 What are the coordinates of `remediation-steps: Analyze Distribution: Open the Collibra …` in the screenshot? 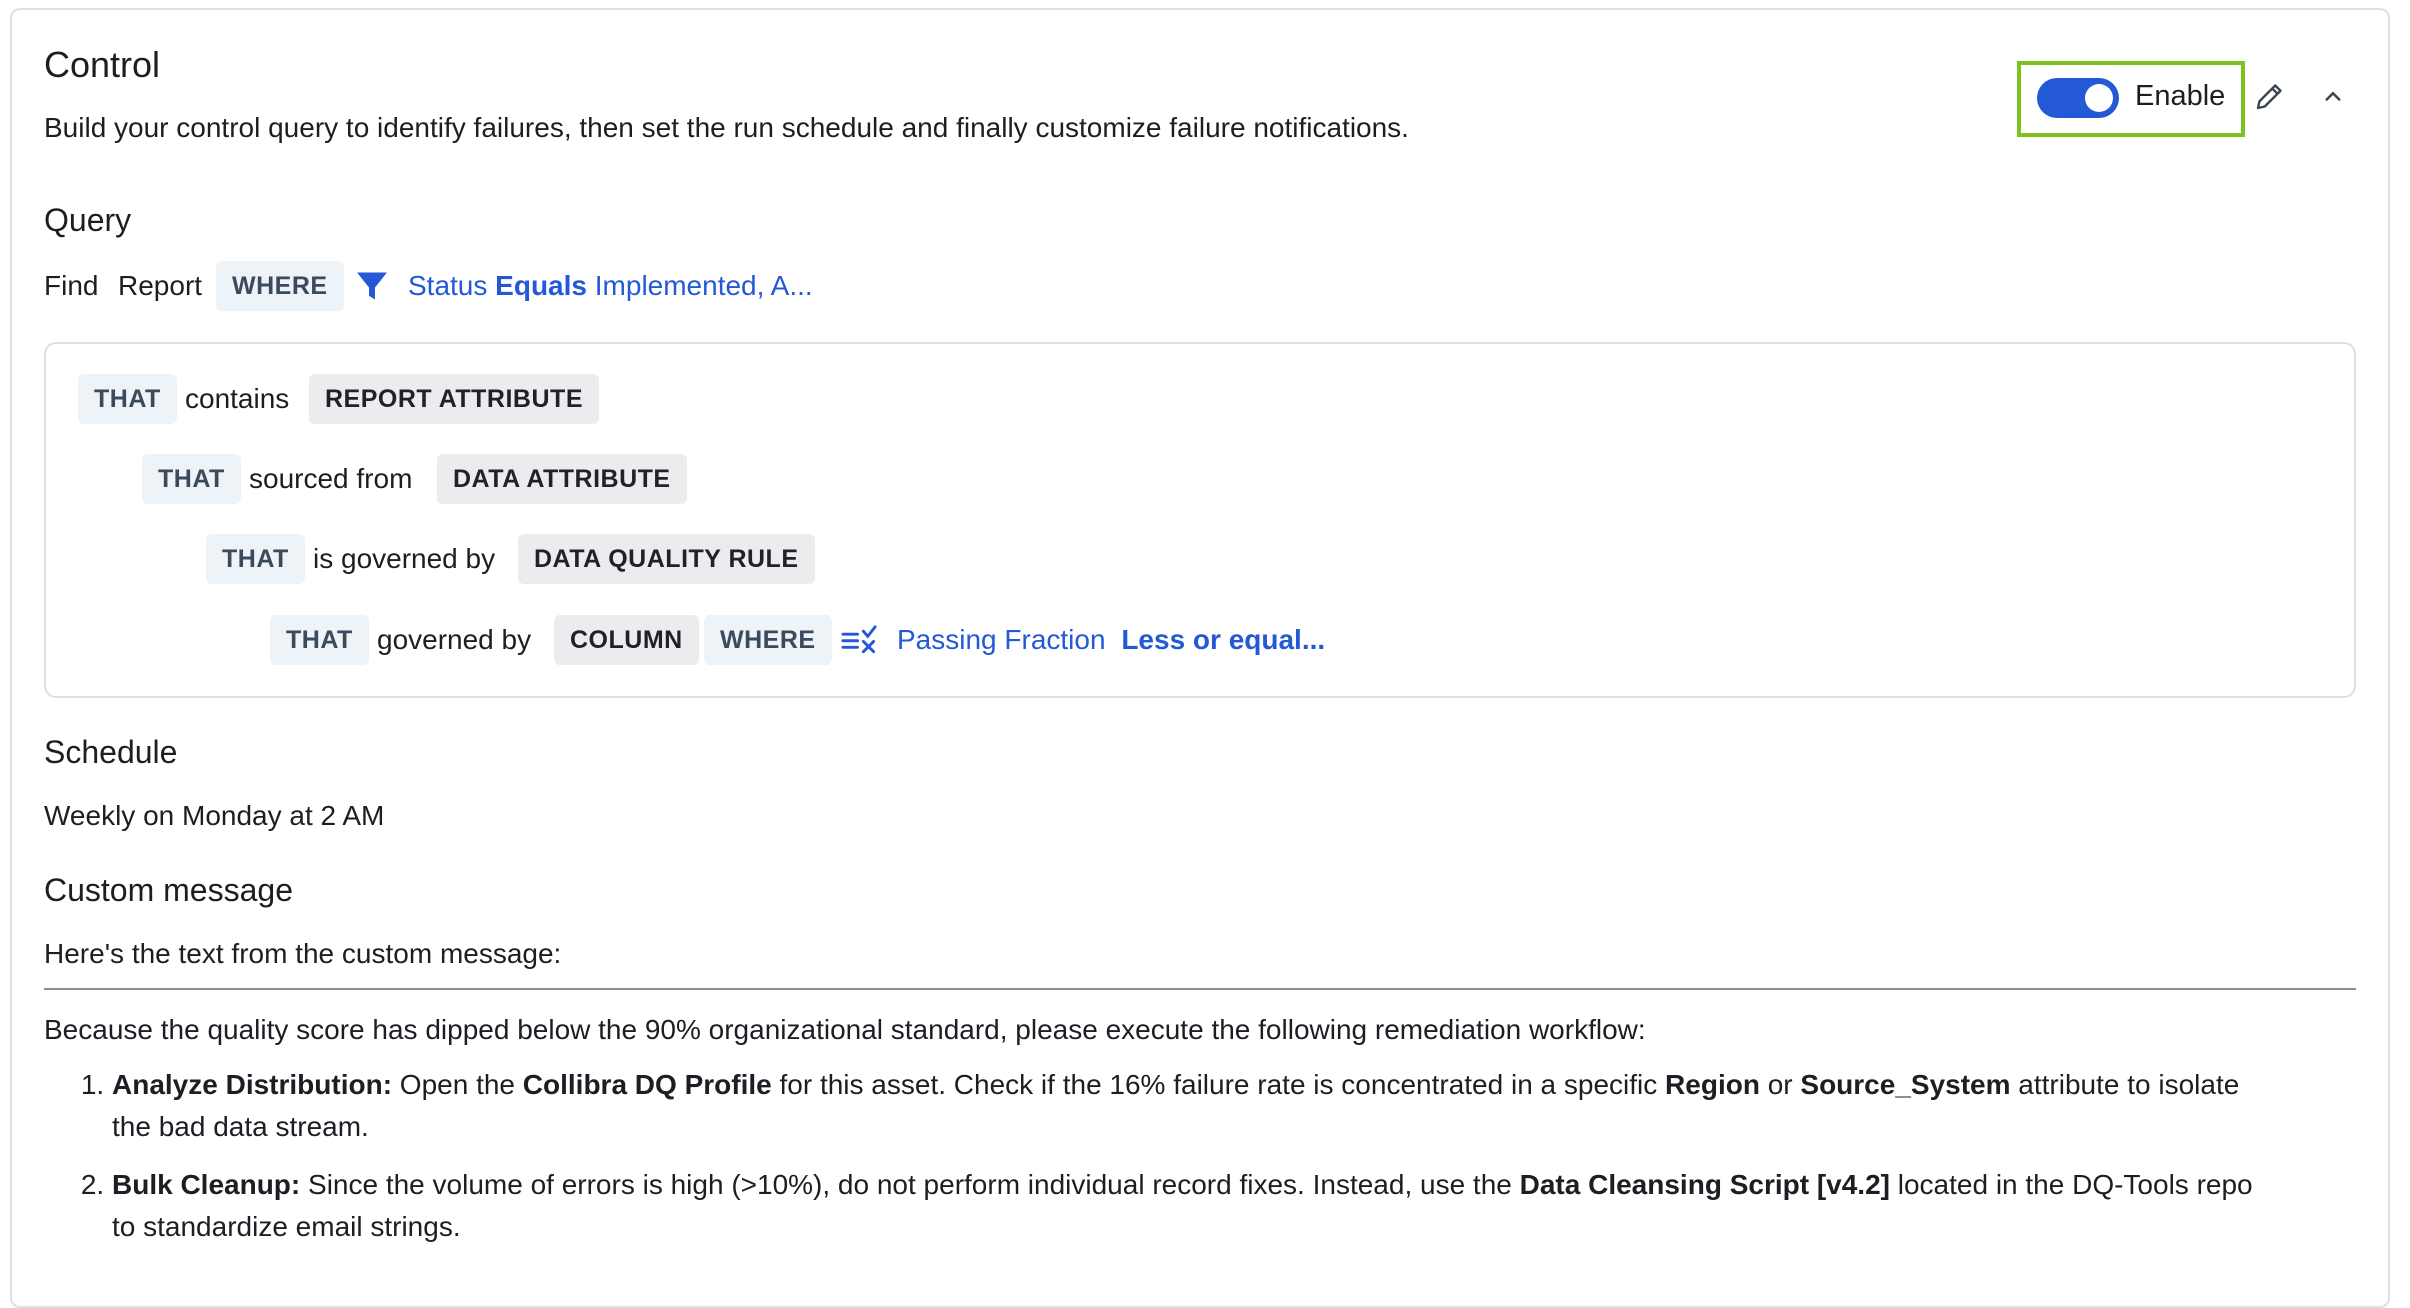 It's located at (1170, 1164).